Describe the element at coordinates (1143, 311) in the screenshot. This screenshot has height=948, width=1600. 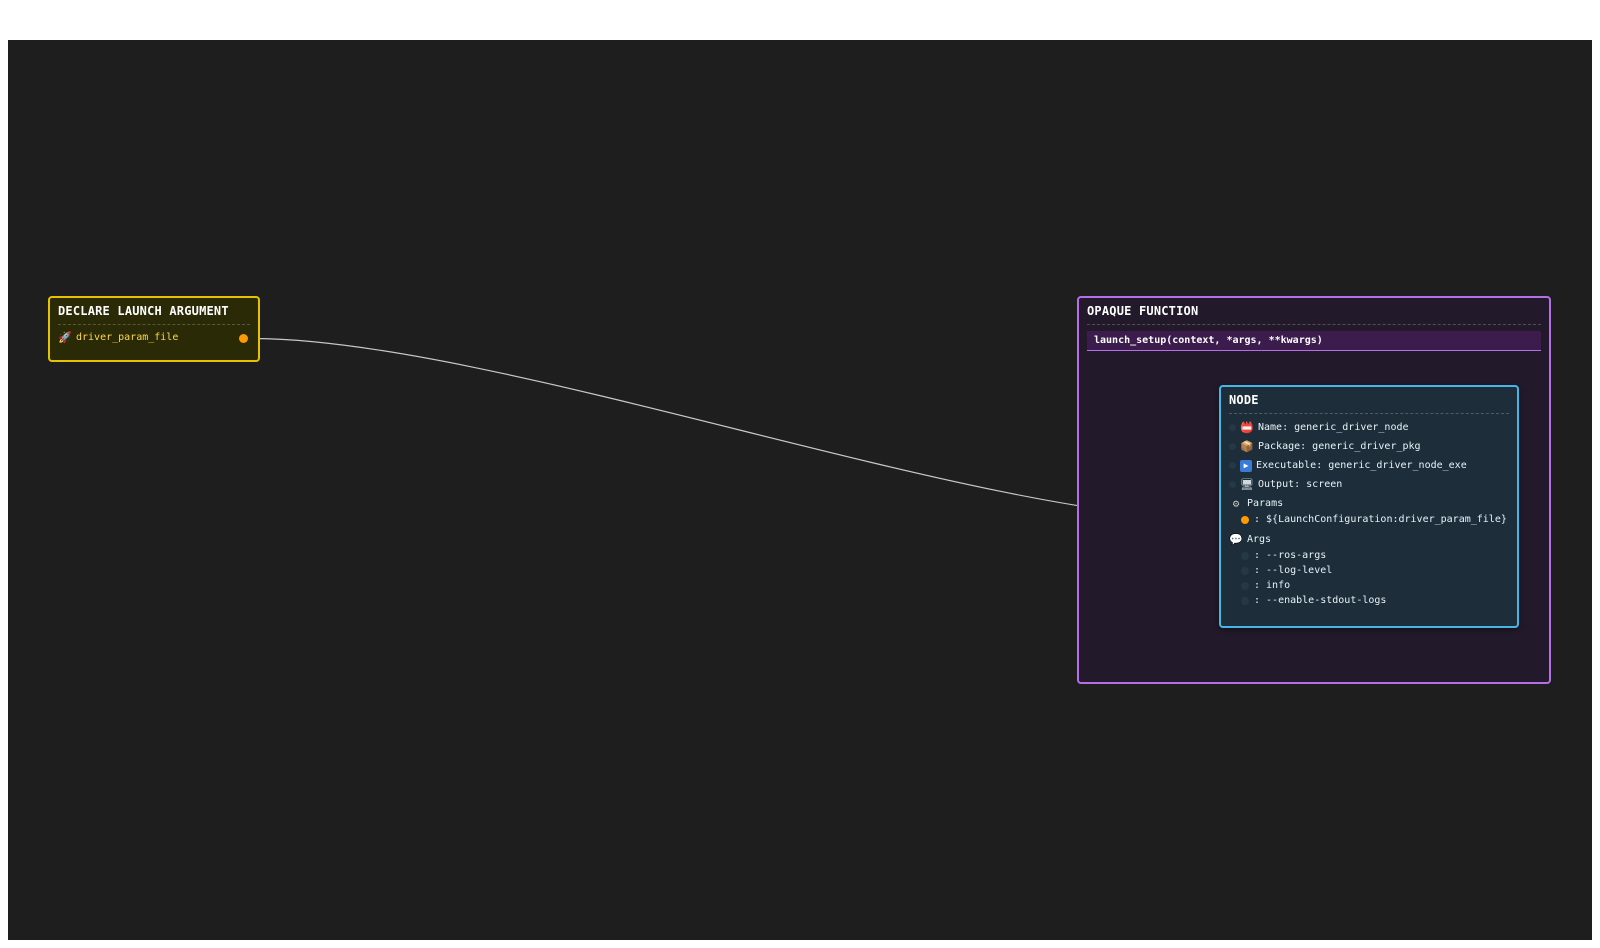
I see `opaque-function-title: OPAQUE FUNCTION` at that location.